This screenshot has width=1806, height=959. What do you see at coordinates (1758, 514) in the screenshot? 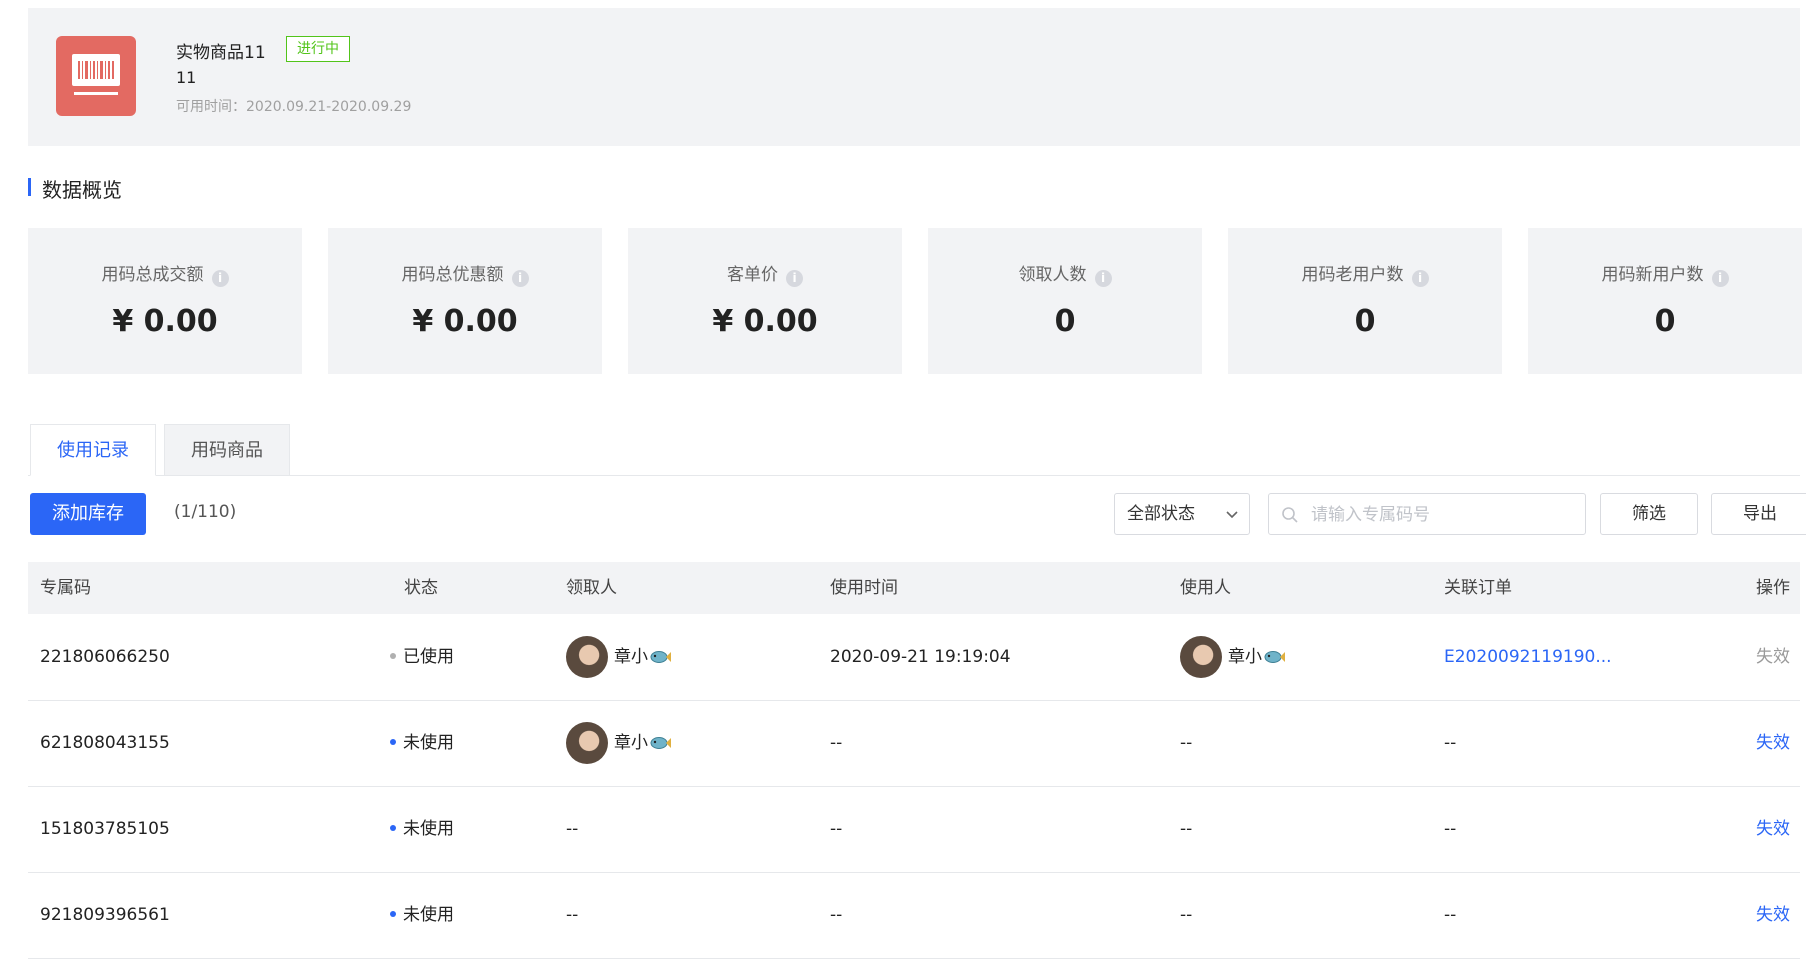
I see `export-button: 导出` at bounding box center [1758, 514].